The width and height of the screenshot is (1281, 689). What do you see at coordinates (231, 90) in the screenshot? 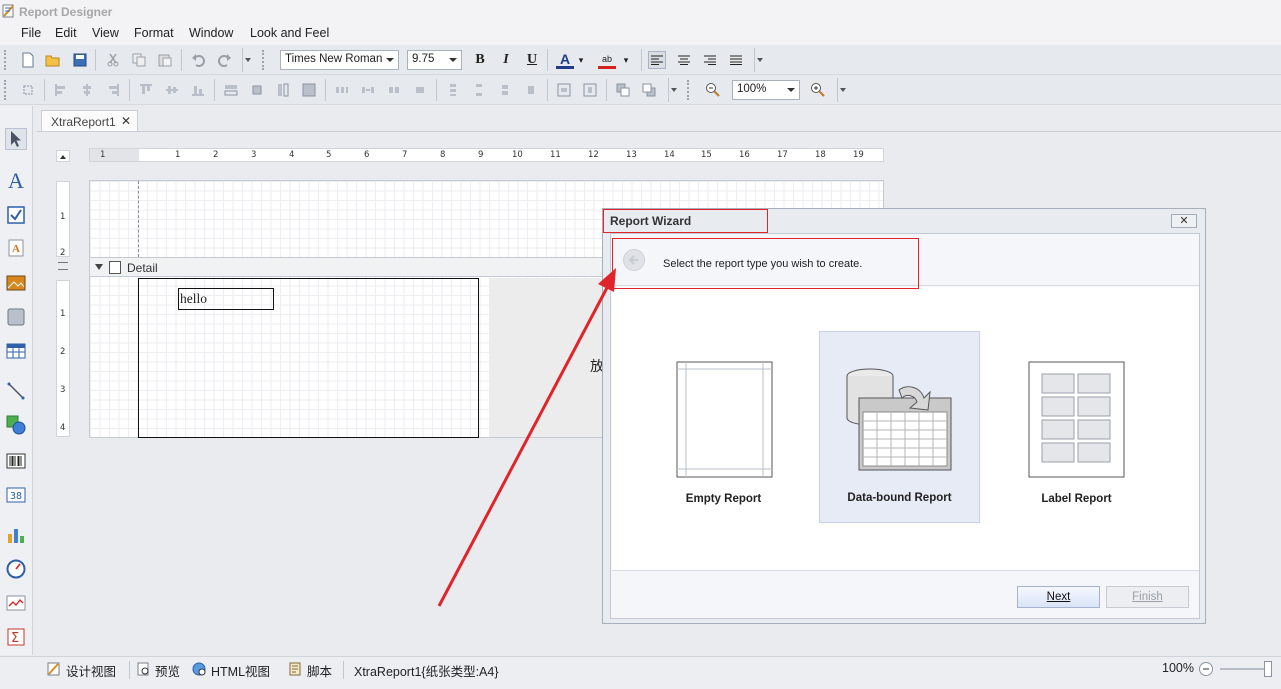
I see `make-same-width-button` at bounding box center [231, 90].